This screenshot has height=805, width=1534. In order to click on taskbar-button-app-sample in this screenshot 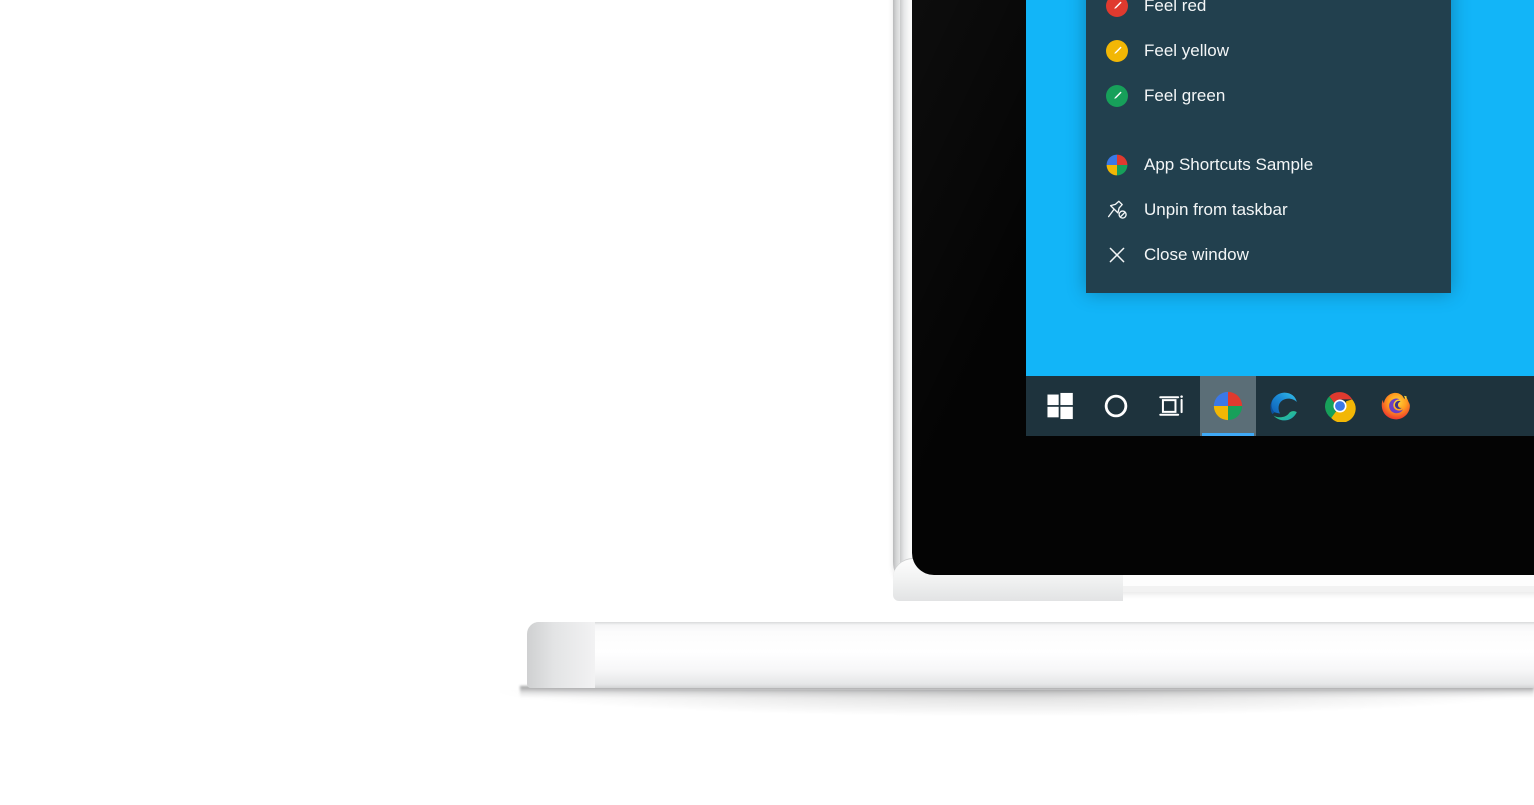, I will do `click(1228, 406)`.